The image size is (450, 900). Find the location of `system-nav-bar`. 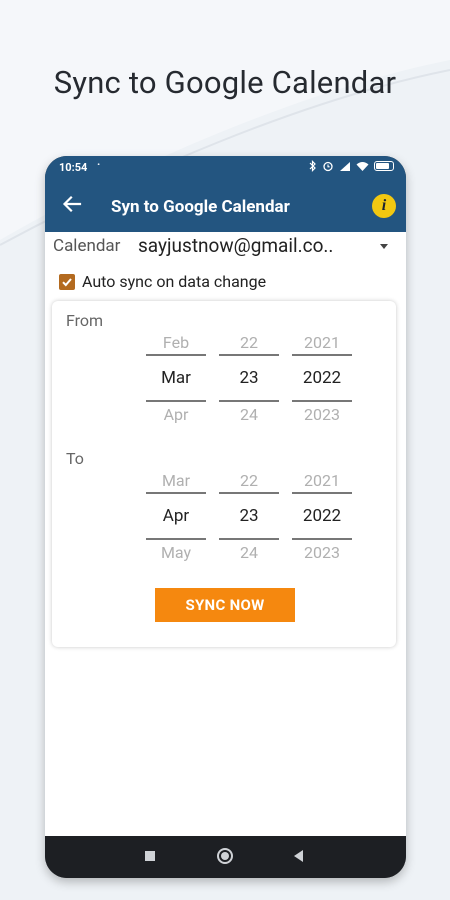

system-nav-bar is located at coordinates (225, 857).